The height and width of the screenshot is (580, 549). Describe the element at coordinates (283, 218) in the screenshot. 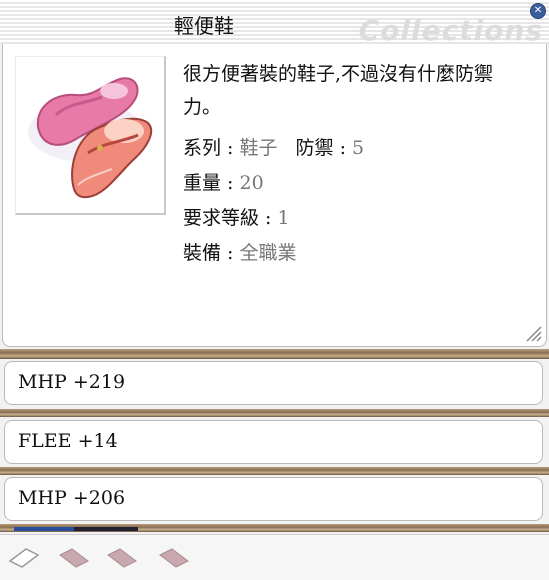

I see `required-level-value: 1` at that location.